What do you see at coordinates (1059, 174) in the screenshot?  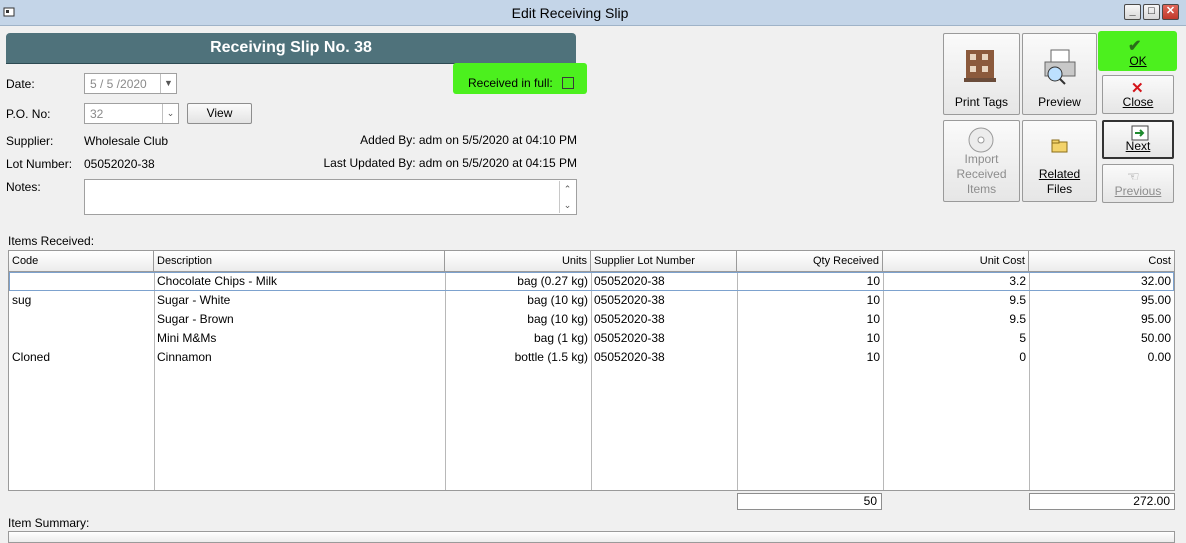 I see `related-label-line1: Related` at bounding box center [1059, 174].